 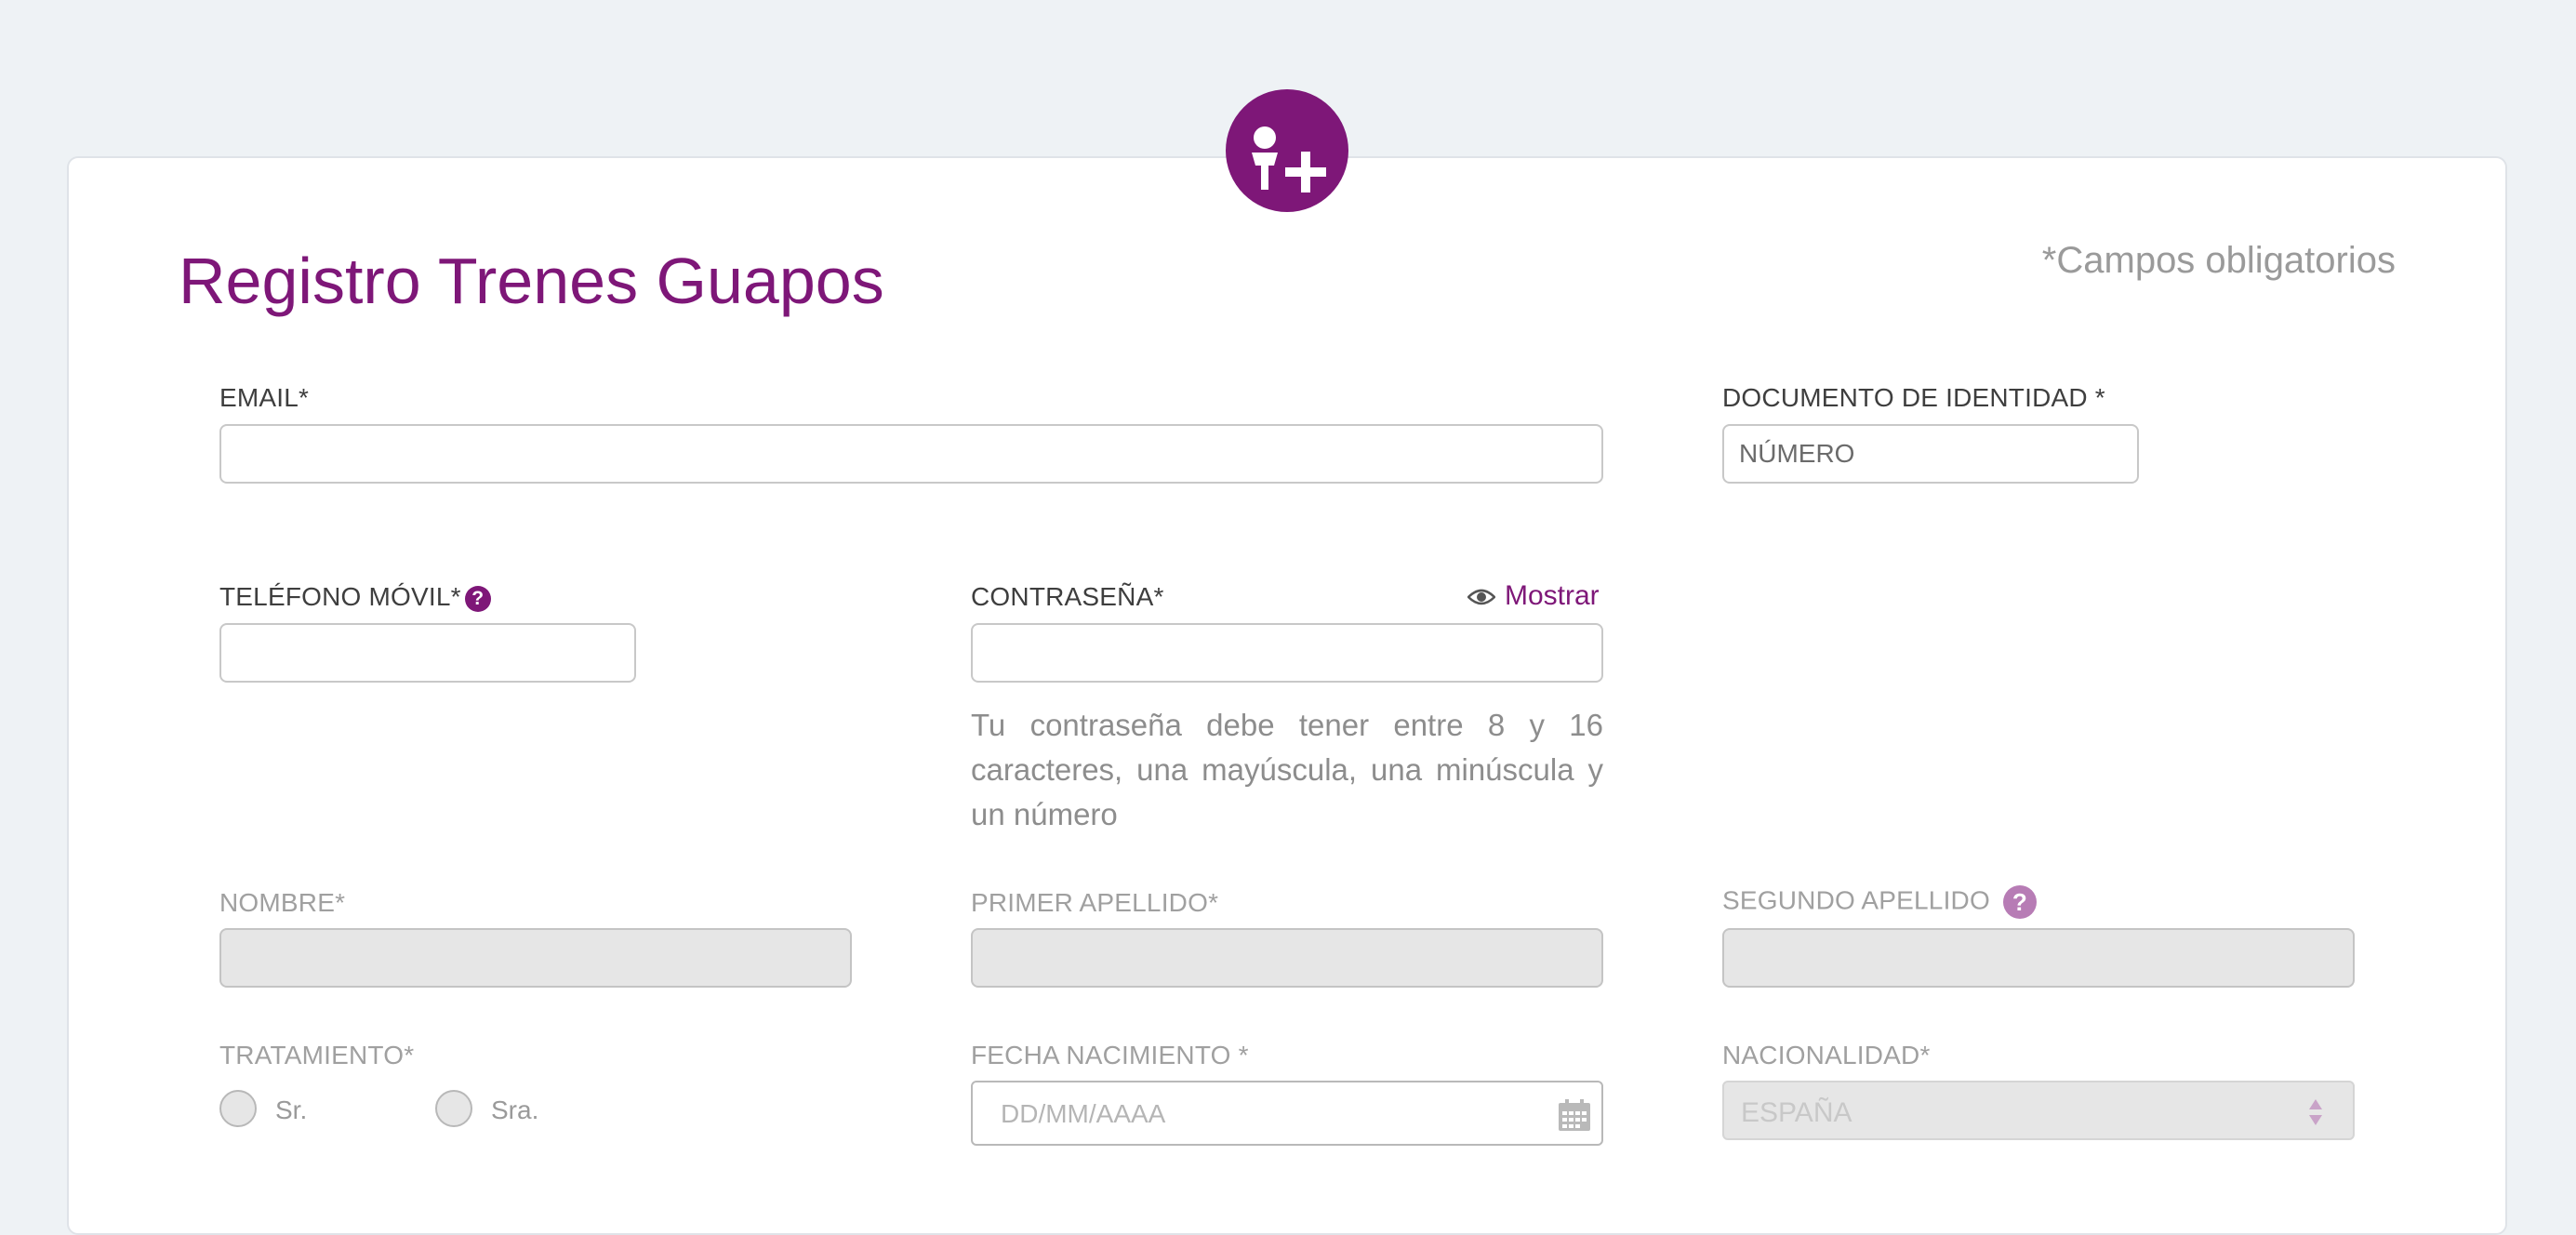 I want to click on telefono-label-text: TELÉFONO MÓVIL*, so click(x=340, y=596).